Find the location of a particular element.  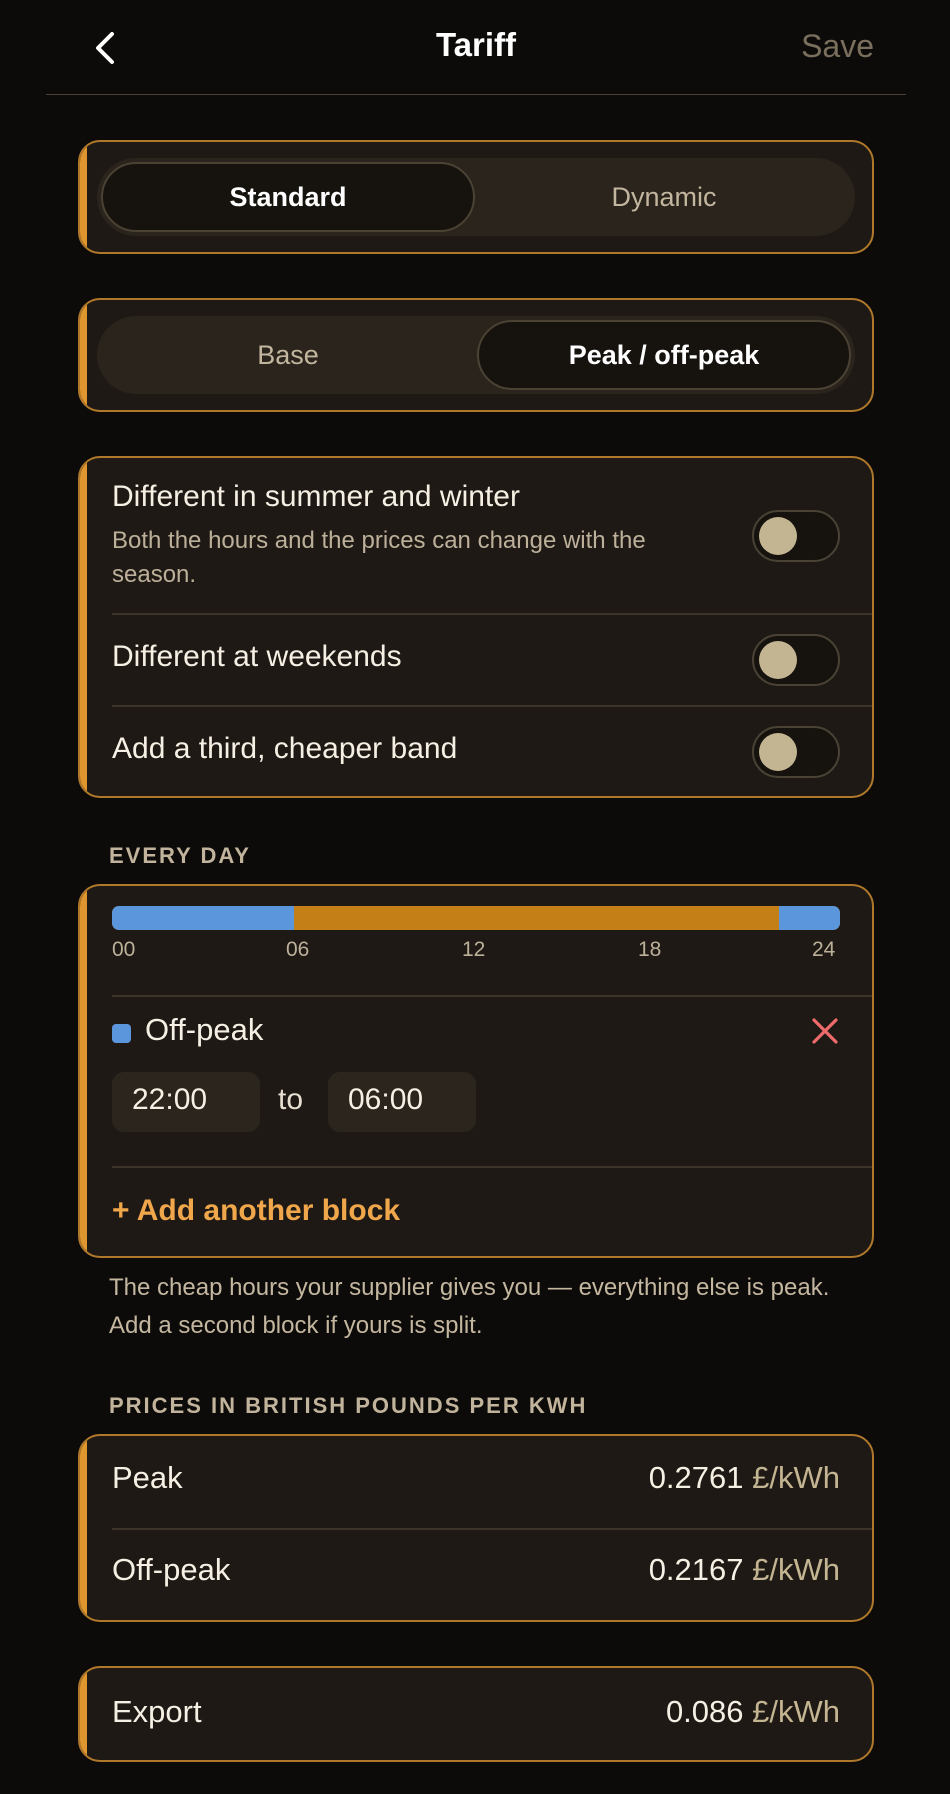

tick-label: 24 is located at coordinates (824, 949).